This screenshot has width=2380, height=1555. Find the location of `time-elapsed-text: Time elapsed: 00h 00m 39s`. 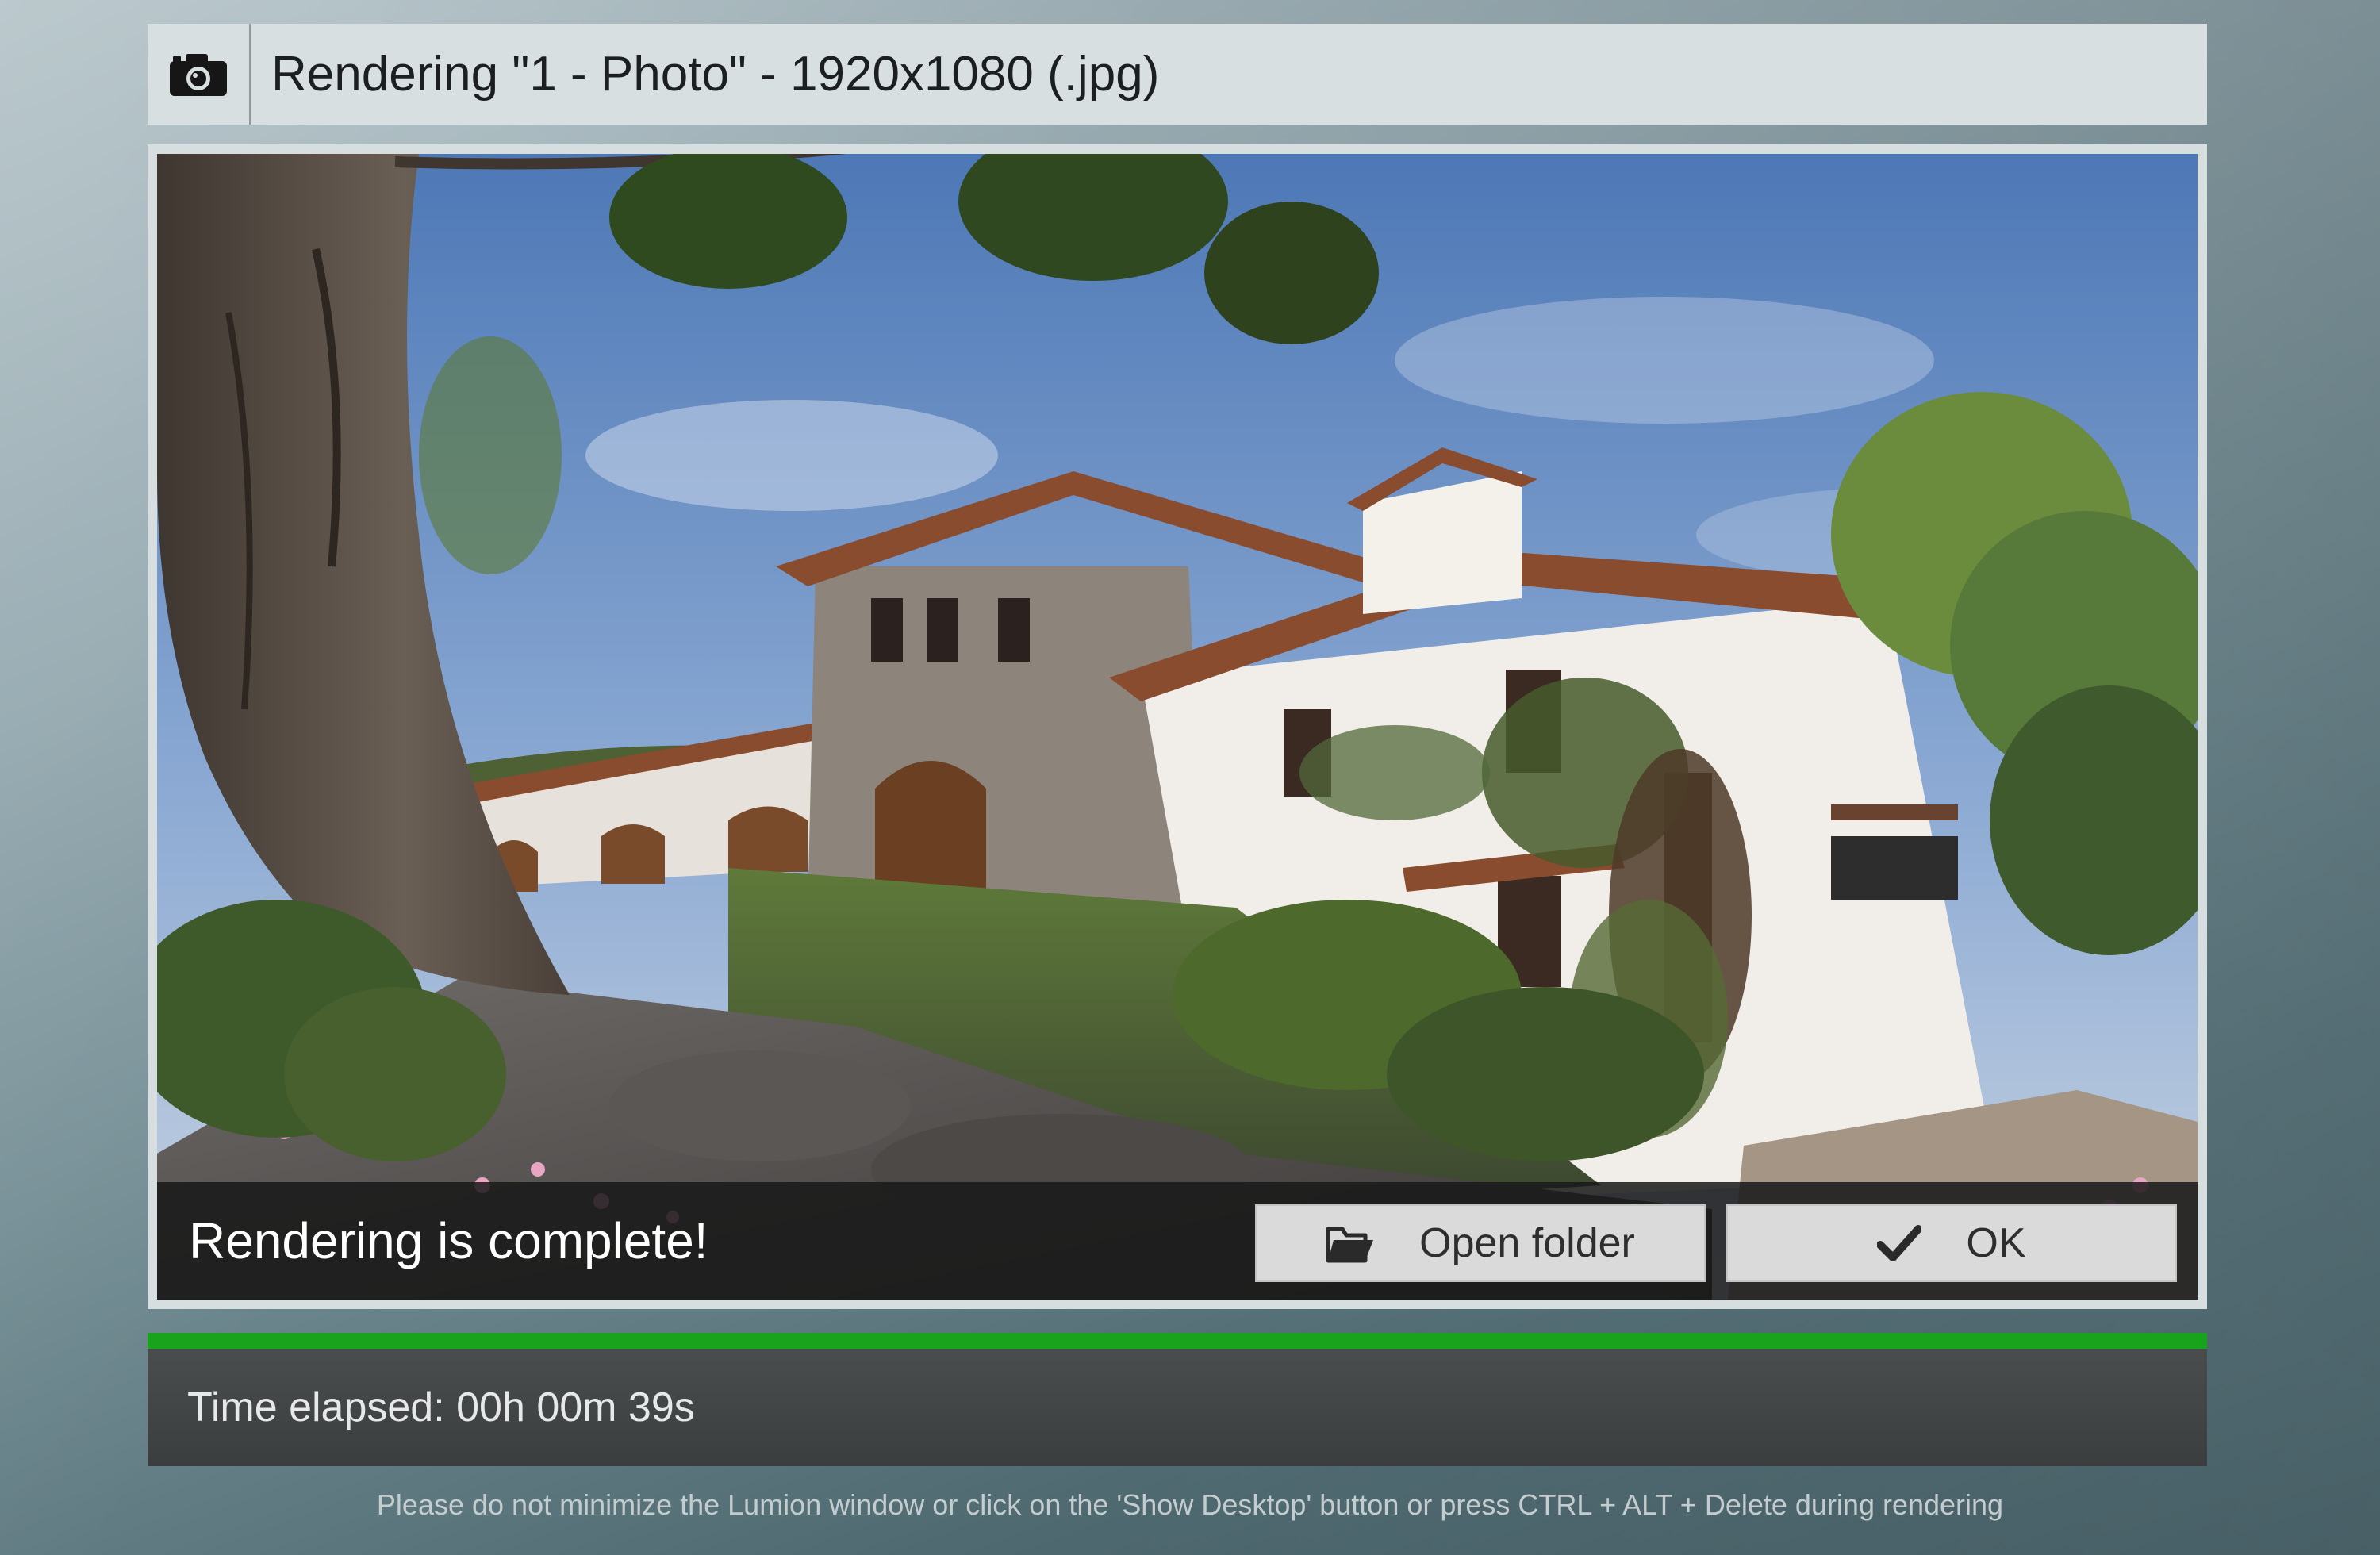

time-elapsed-text: Time elapsed: 00h 00m 39s is located at coordinates (441, 1407).